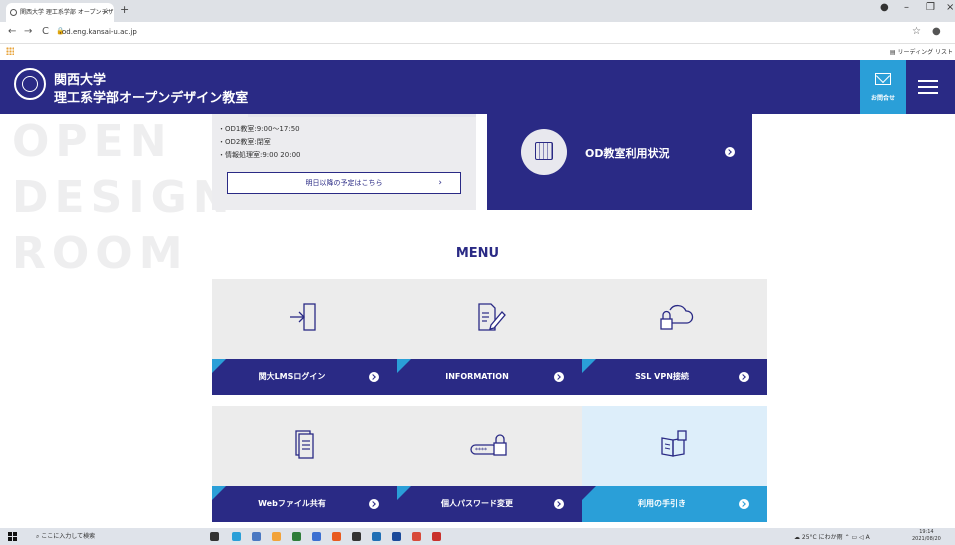 The image size is (955, 545). What do you see at coordinates (292, 376) in the screenshot?
I see `menu-card-label: 関大LMSログイン` at bounding box center [292, 376].